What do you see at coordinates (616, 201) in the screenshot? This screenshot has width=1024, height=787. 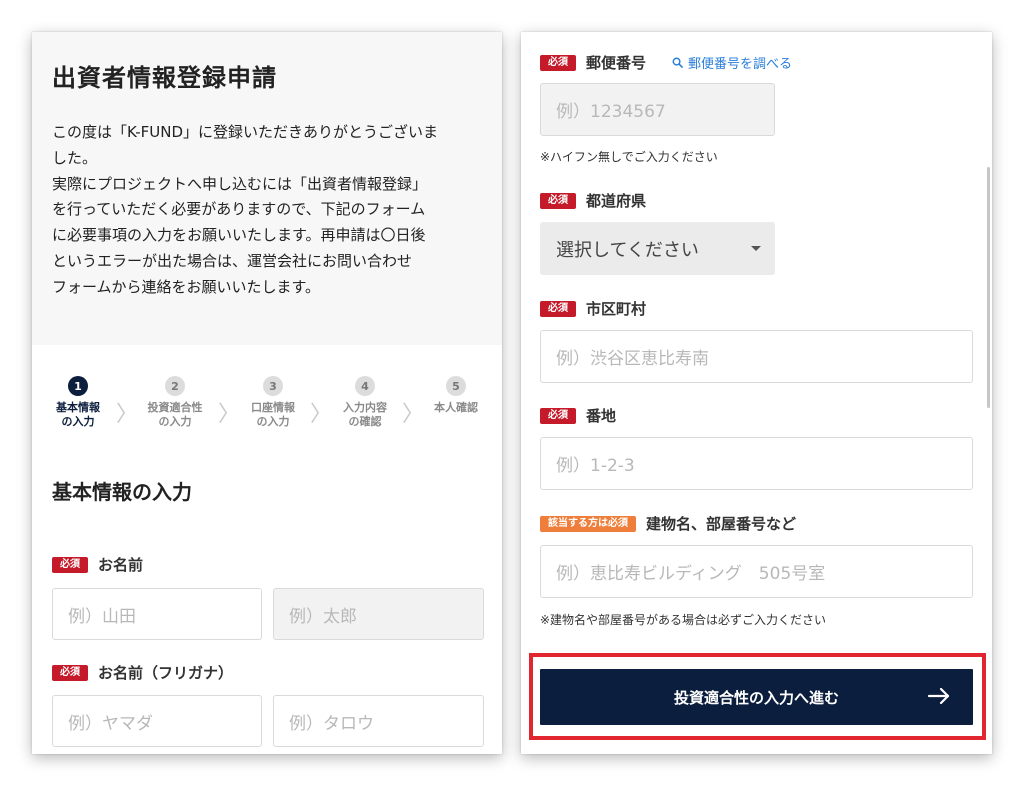 I see `field-label: 都道府県` at bounding box center [616, 201].